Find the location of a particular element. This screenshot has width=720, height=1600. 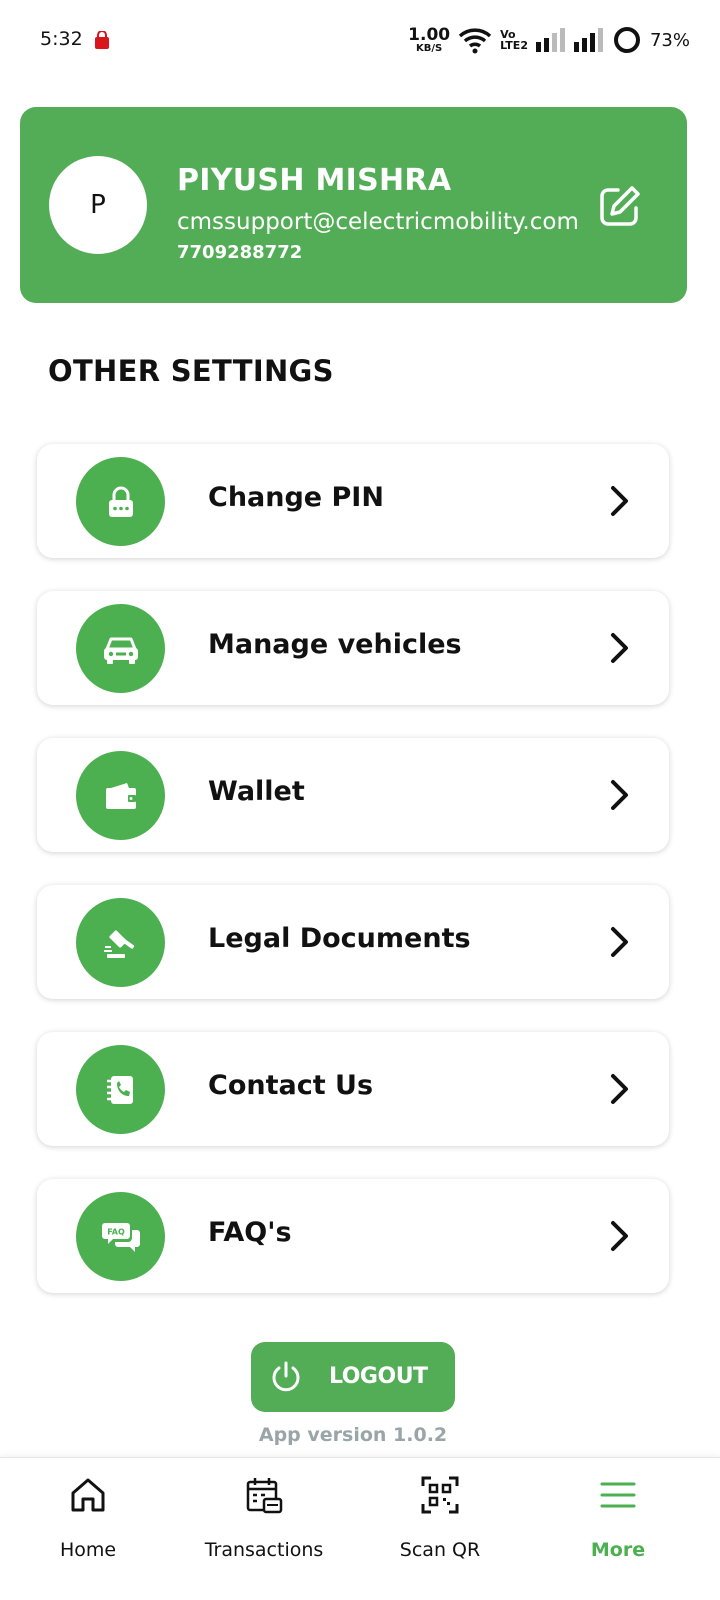

menu-icon is located at coordinates (618, 1495).